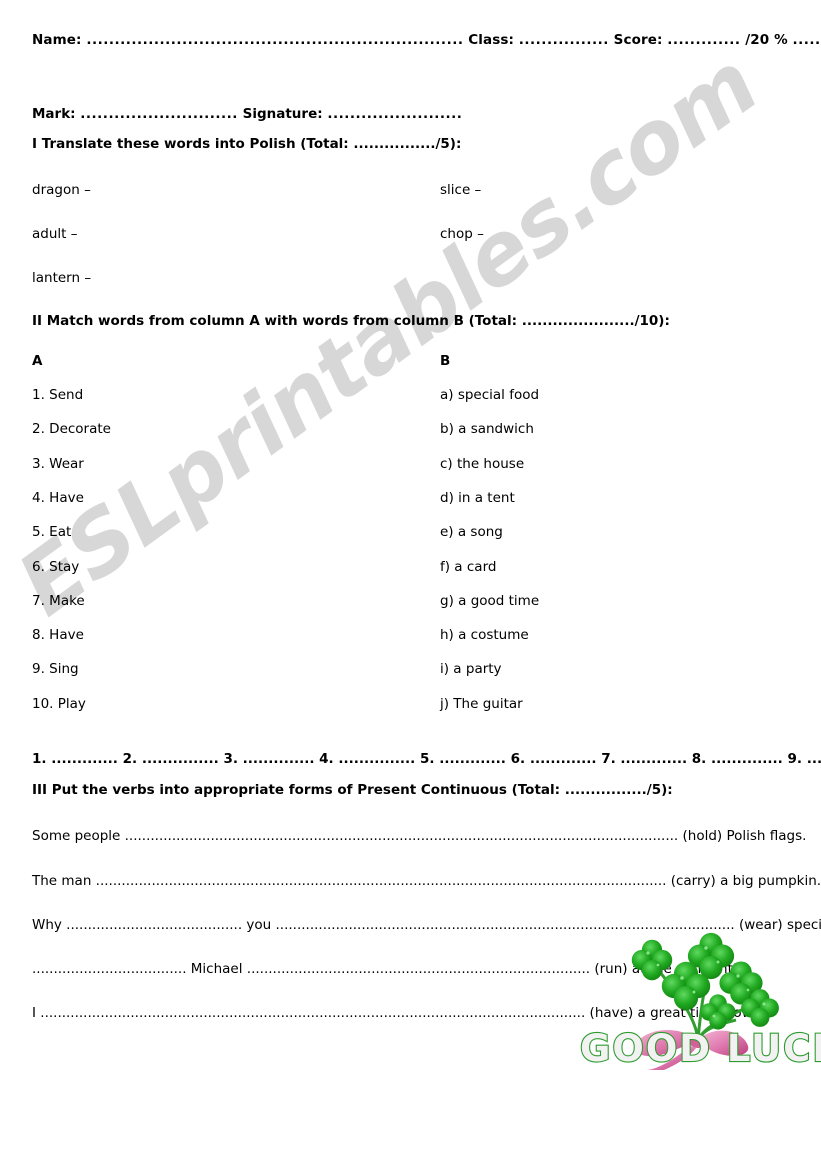 The image size is (821, 1169). What do you see at coordinates (59, 704) in the screenshot?
I see `list-item: 10. Play` at bounding box center [59, 704].